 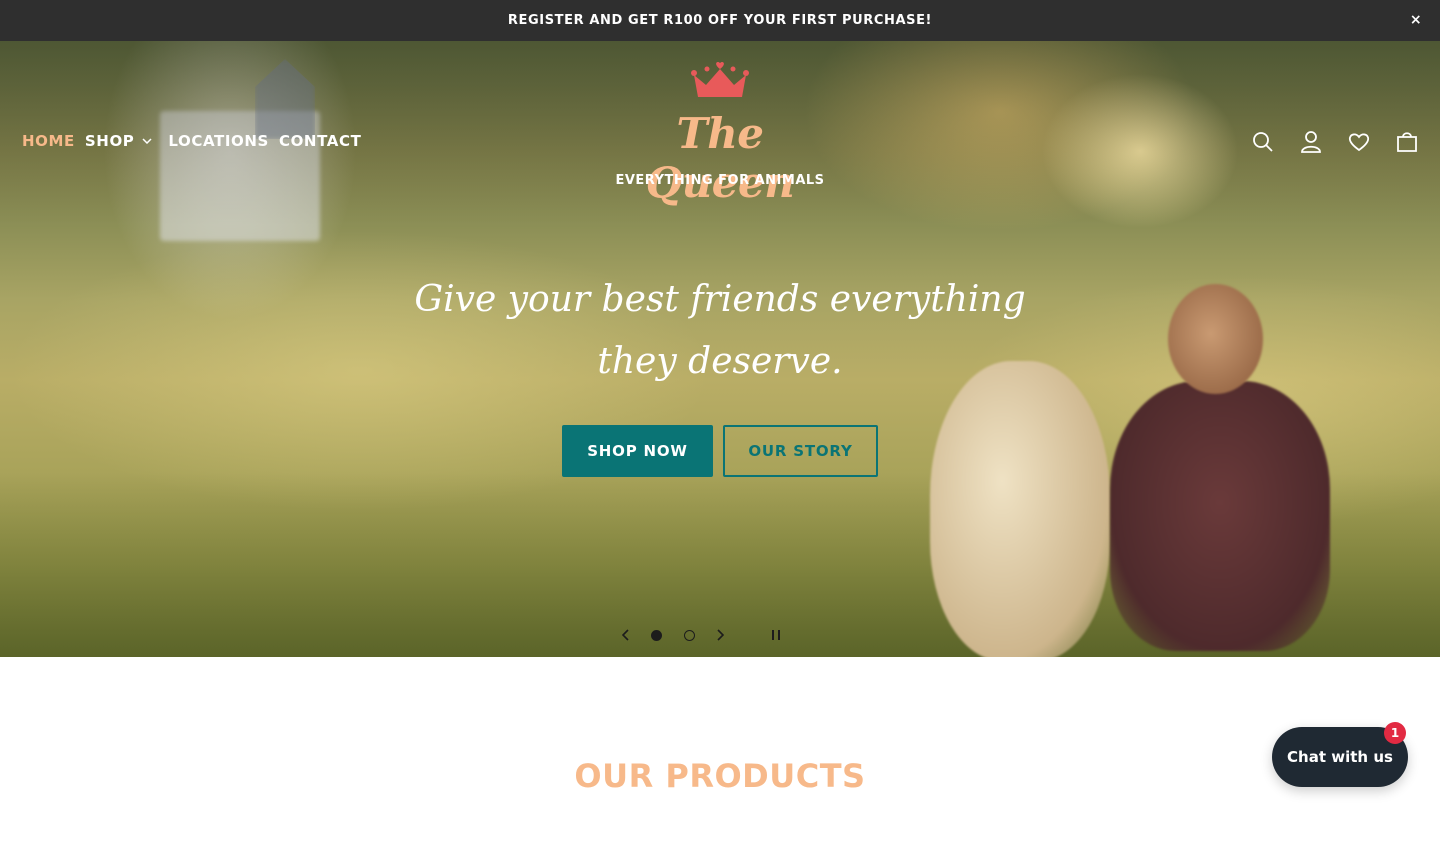 What do you see at coordinates (1020, 509) in the screenshot?
I see `hero-dog-figure` at bounding box center [1020, 509].